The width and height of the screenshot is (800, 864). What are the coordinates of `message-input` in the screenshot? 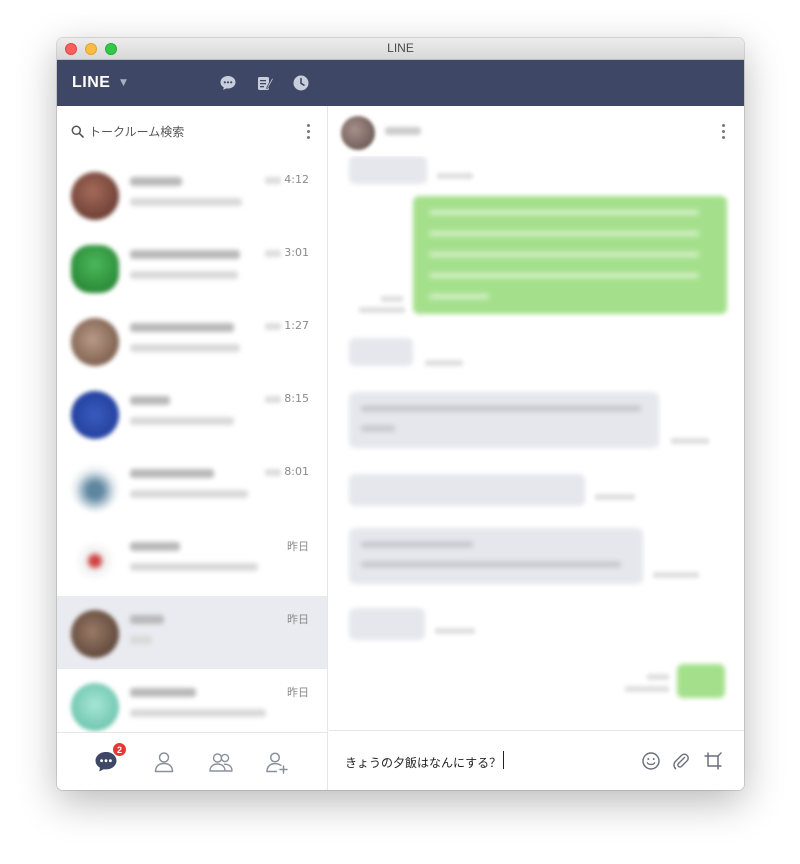 It's located at (485, 762).